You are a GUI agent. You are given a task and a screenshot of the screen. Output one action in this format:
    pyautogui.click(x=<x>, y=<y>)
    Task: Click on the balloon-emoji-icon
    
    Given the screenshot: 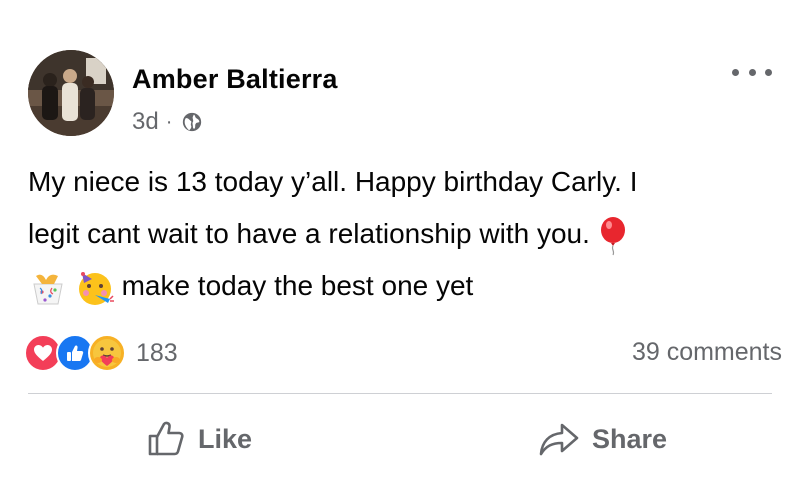 What is the action you would take?
    pyautogui.click(x=612, y=235)
    